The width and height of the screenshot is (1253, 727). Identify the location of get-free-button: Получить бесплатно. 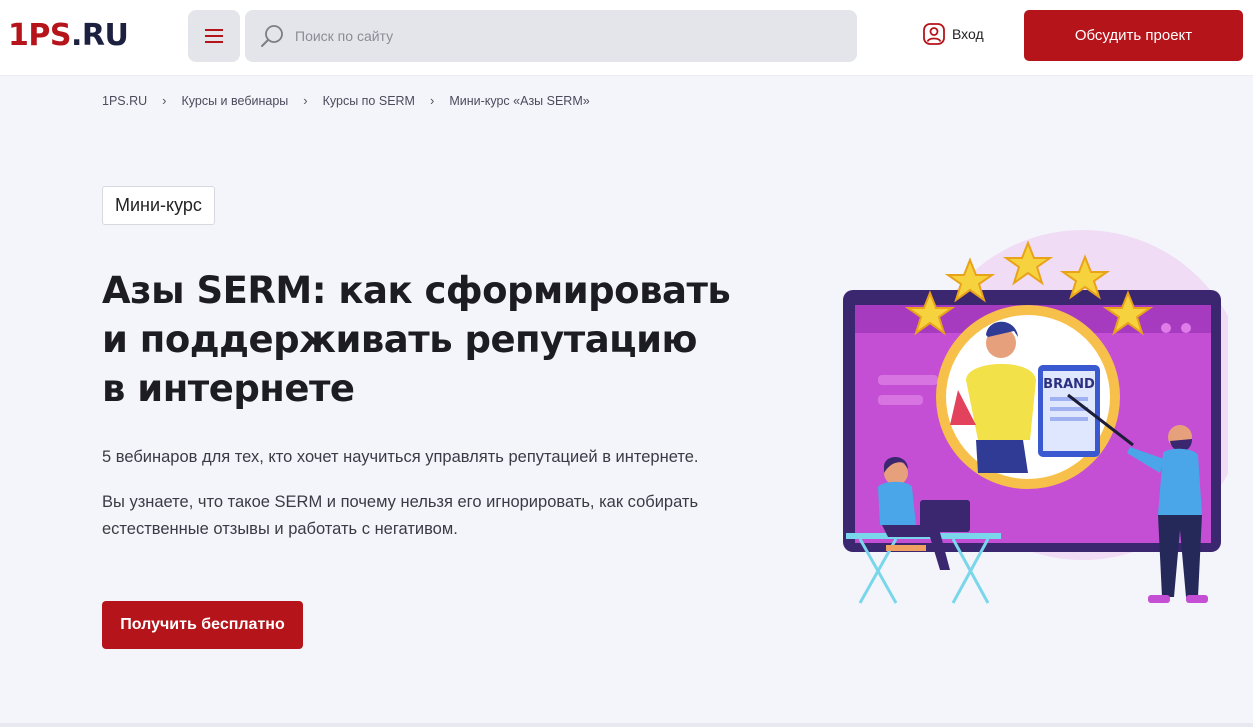
(202, 625).